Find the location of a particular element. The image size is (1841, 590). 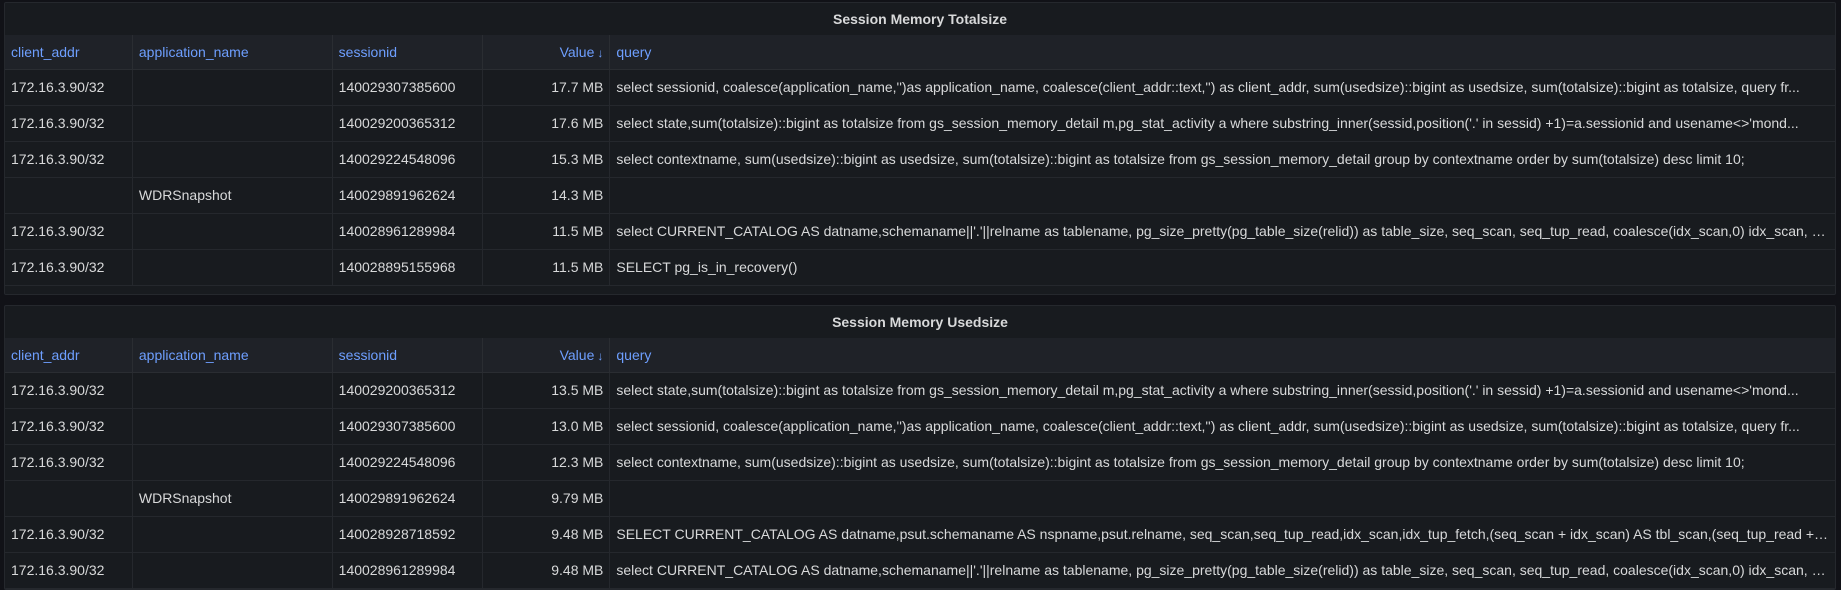

table-row: WDRSnapshot 140029891962624 9.79 MB is located at coordinates (920, 499).